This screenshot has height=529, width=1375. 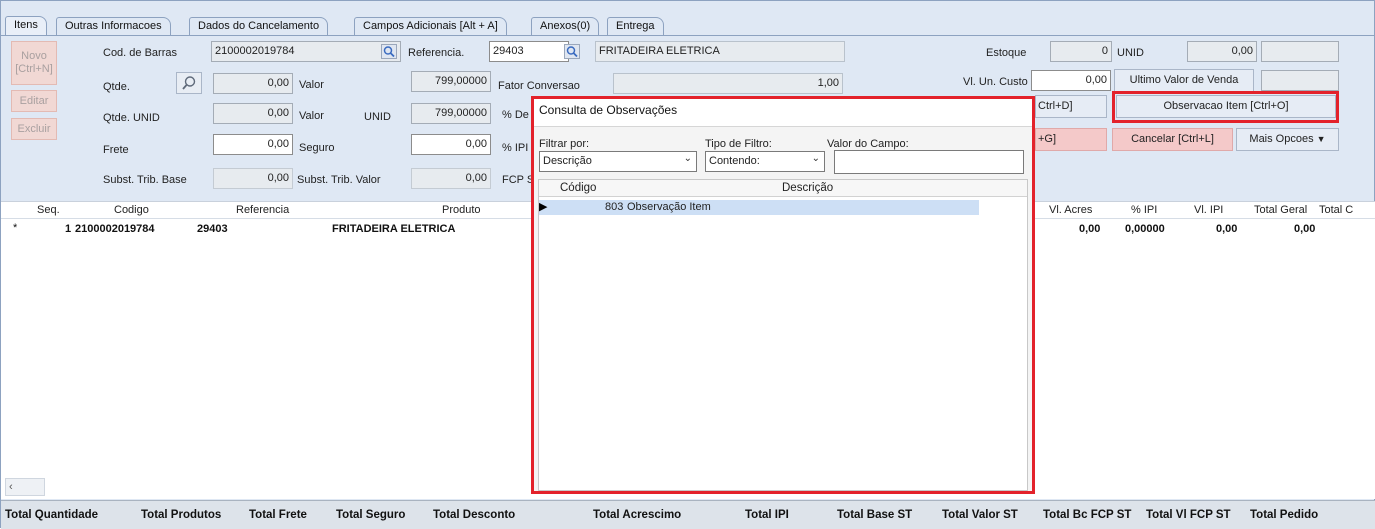 I want to click on filtrar-select-value: Descrição, so click(x=567, y=161).